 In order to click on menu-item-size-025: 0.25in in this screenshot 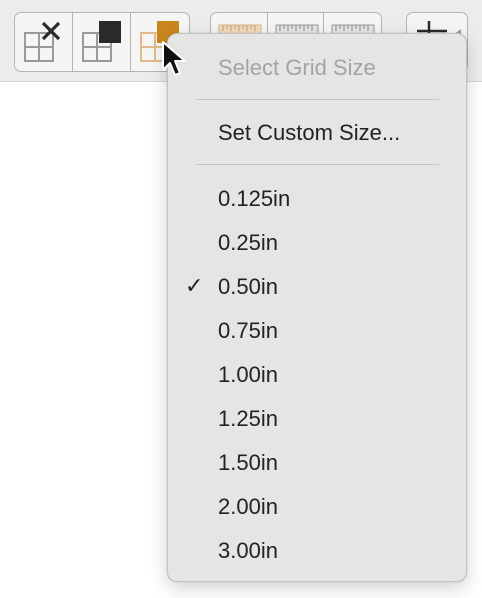, I will do `click(317, 243)`.